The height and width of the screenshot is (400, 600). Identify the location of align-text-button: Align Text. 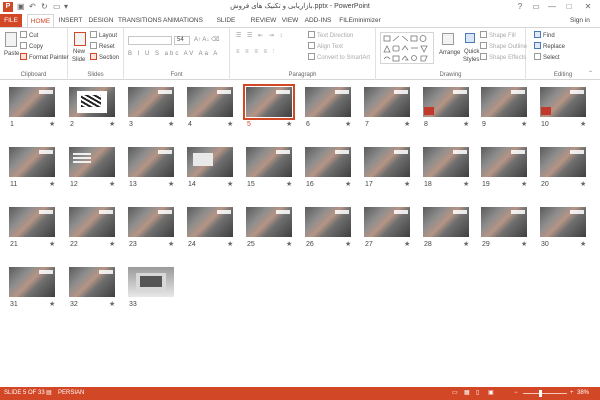
(325, 47).